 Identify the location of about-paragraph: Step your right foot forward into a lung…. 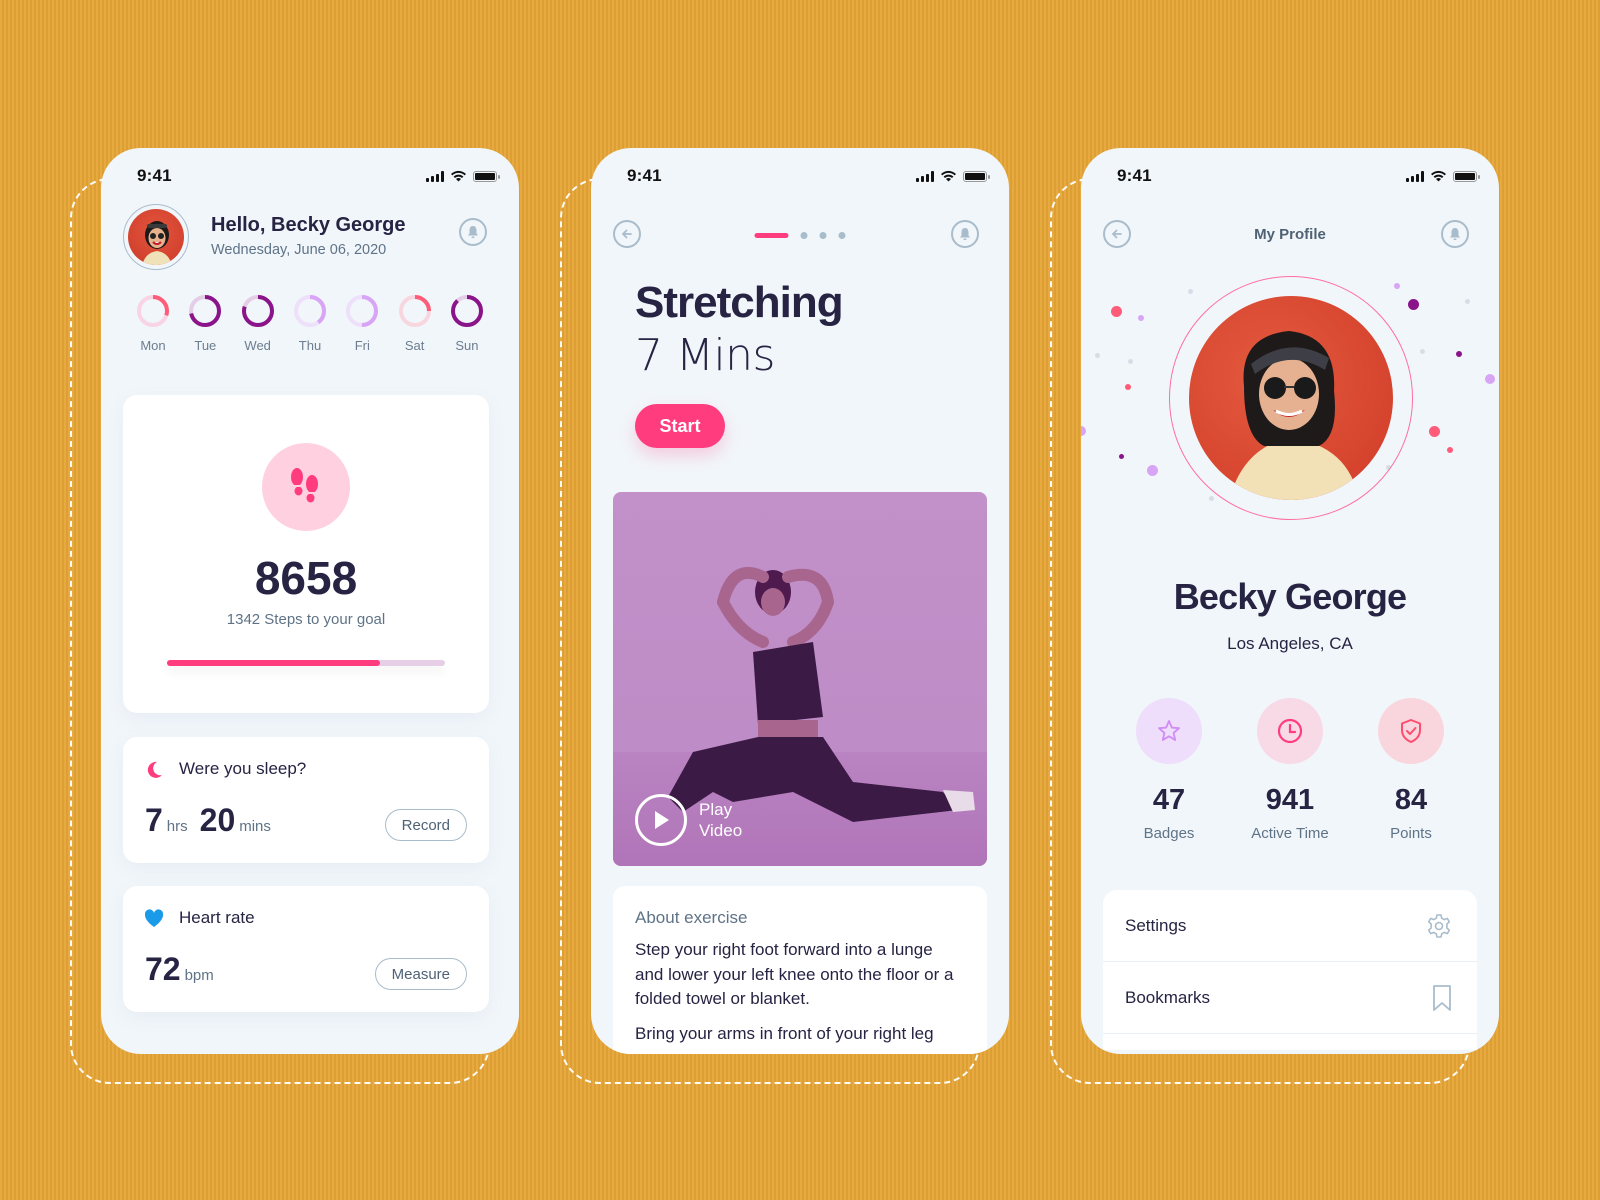
(794, 974).